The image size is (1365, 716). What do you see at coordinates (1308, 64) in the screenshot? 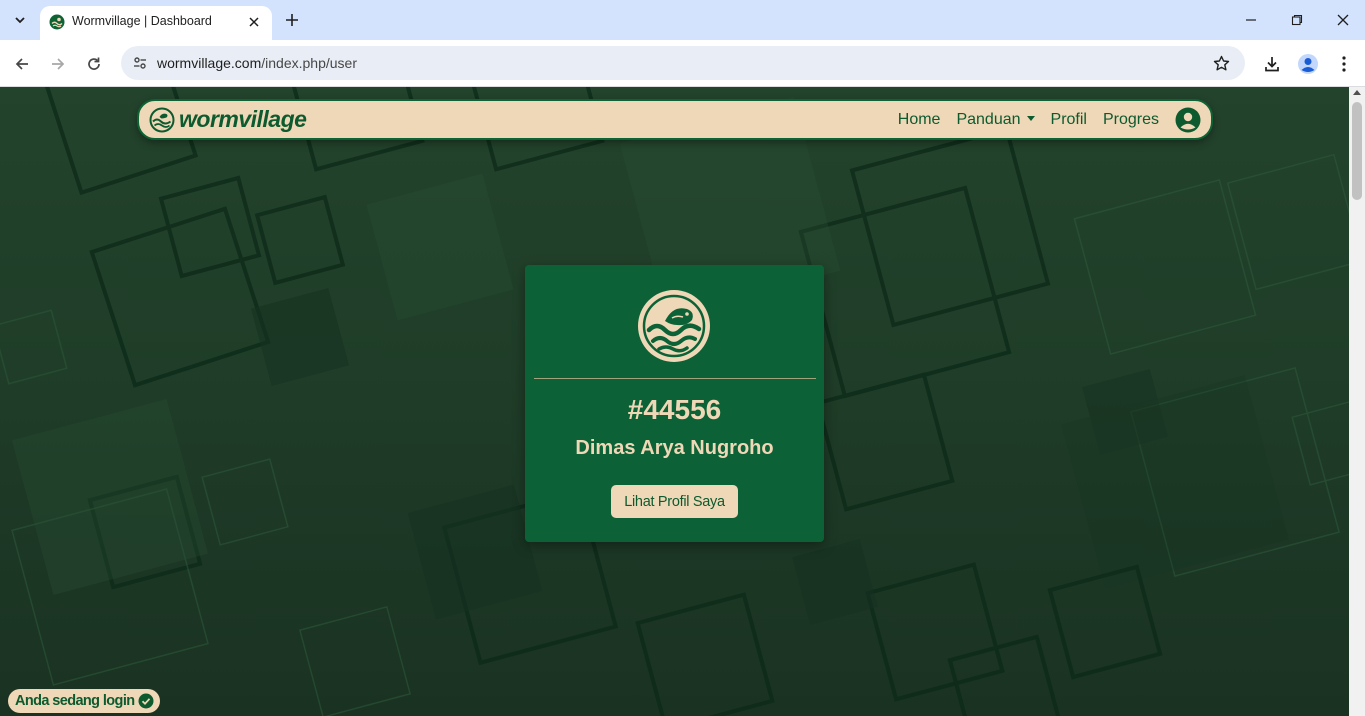
I see `profile-icon` at bounding box center [1308, 64].